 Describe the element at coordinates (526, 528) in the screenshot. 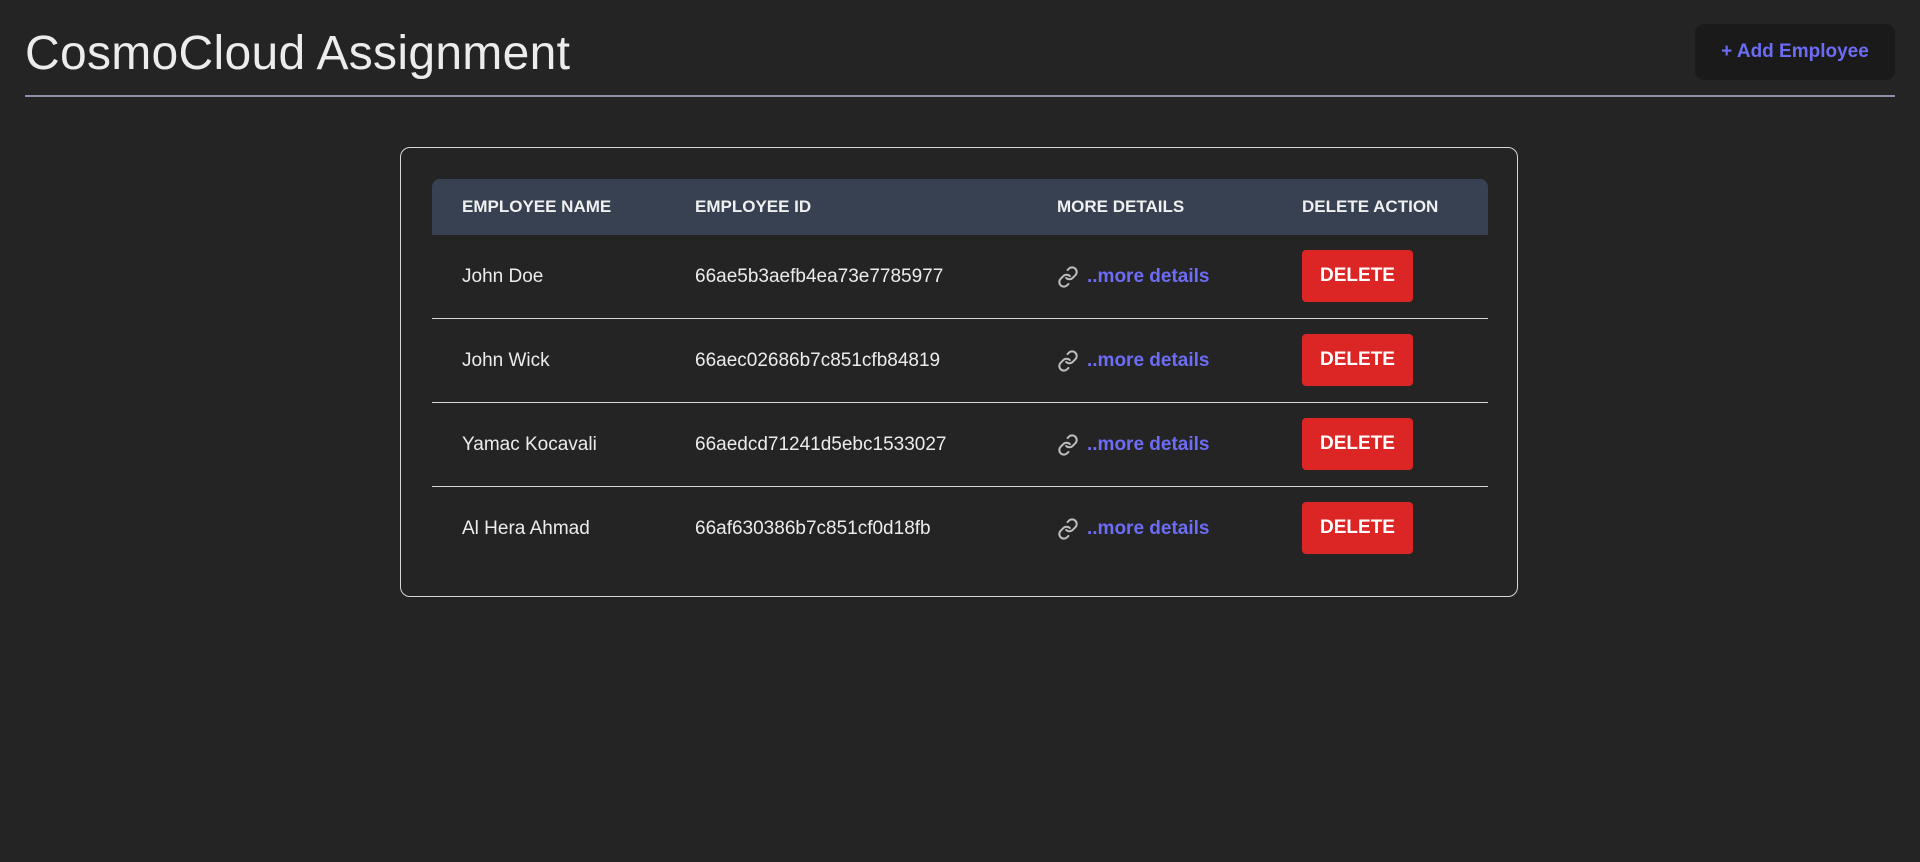

I see `employee-name-cell: Al Hera Ahmad` at that location.